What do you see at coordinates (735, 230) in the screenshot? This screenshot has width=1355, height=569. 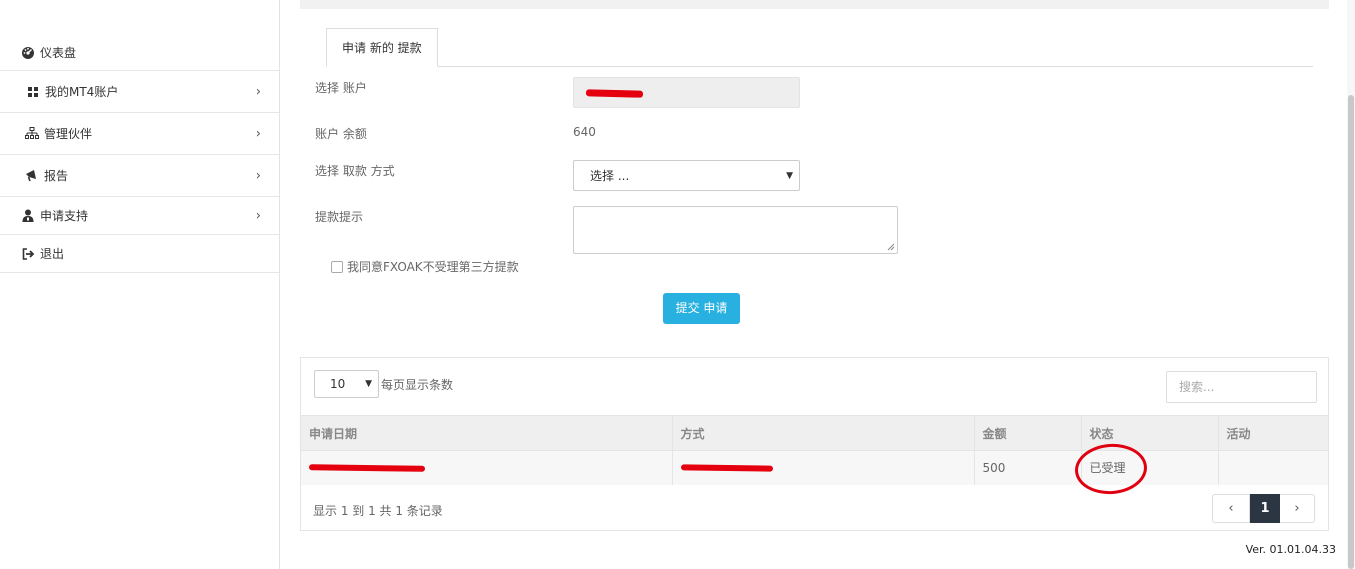 I see `withdrawal-note-textarea` at bounding box center [735, 230].